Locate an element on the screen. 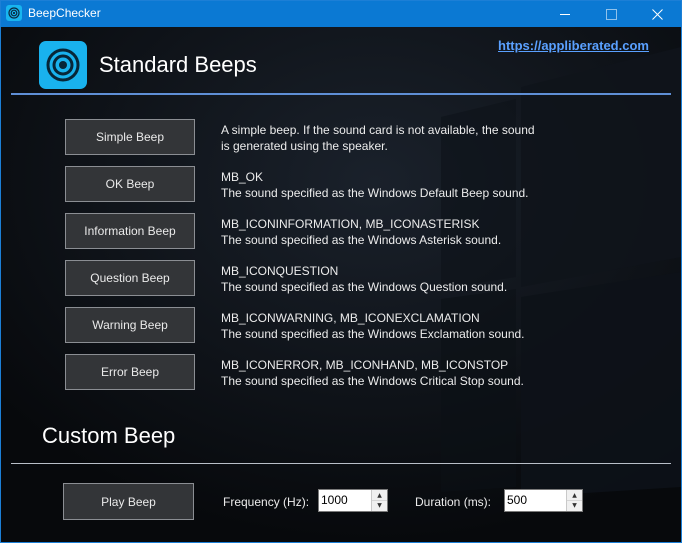  maximize-button is located at coordinates (611, 14).